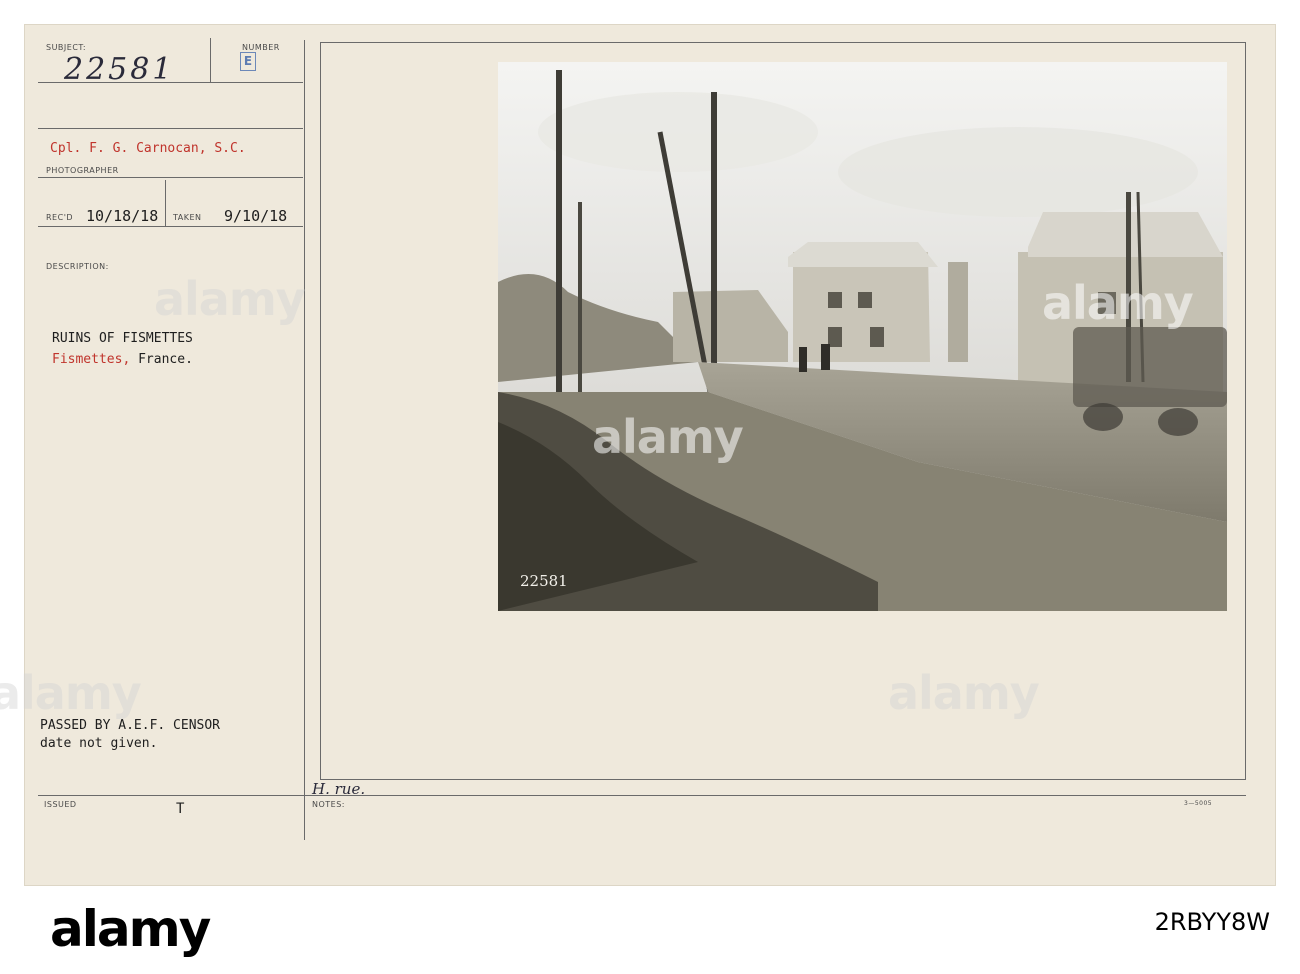  What do you see at coordinates (82, 170) in the screenshot?
I see `photographer-label: PHOTOGRAPHER` at bounding box center [82, 170].